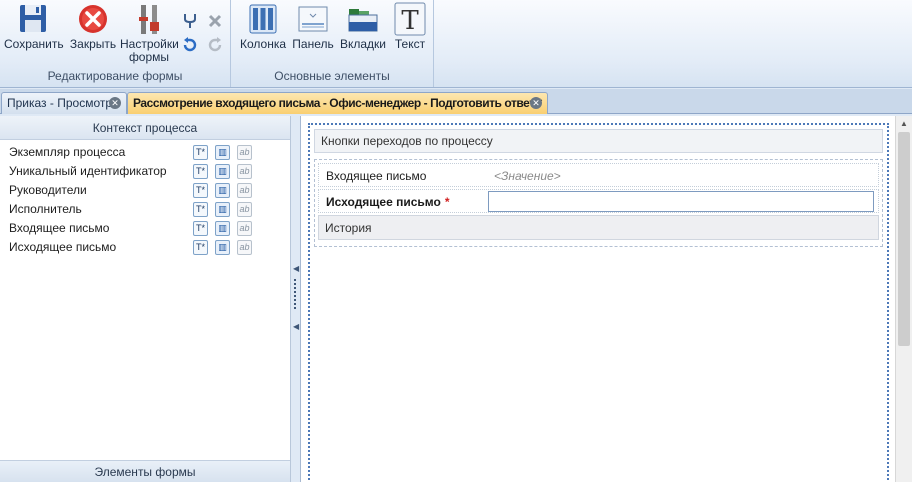  What do you see at coordinates (447, 202) in the screenshot?
I see `required-mark: *` at bounding box center [447, 202].